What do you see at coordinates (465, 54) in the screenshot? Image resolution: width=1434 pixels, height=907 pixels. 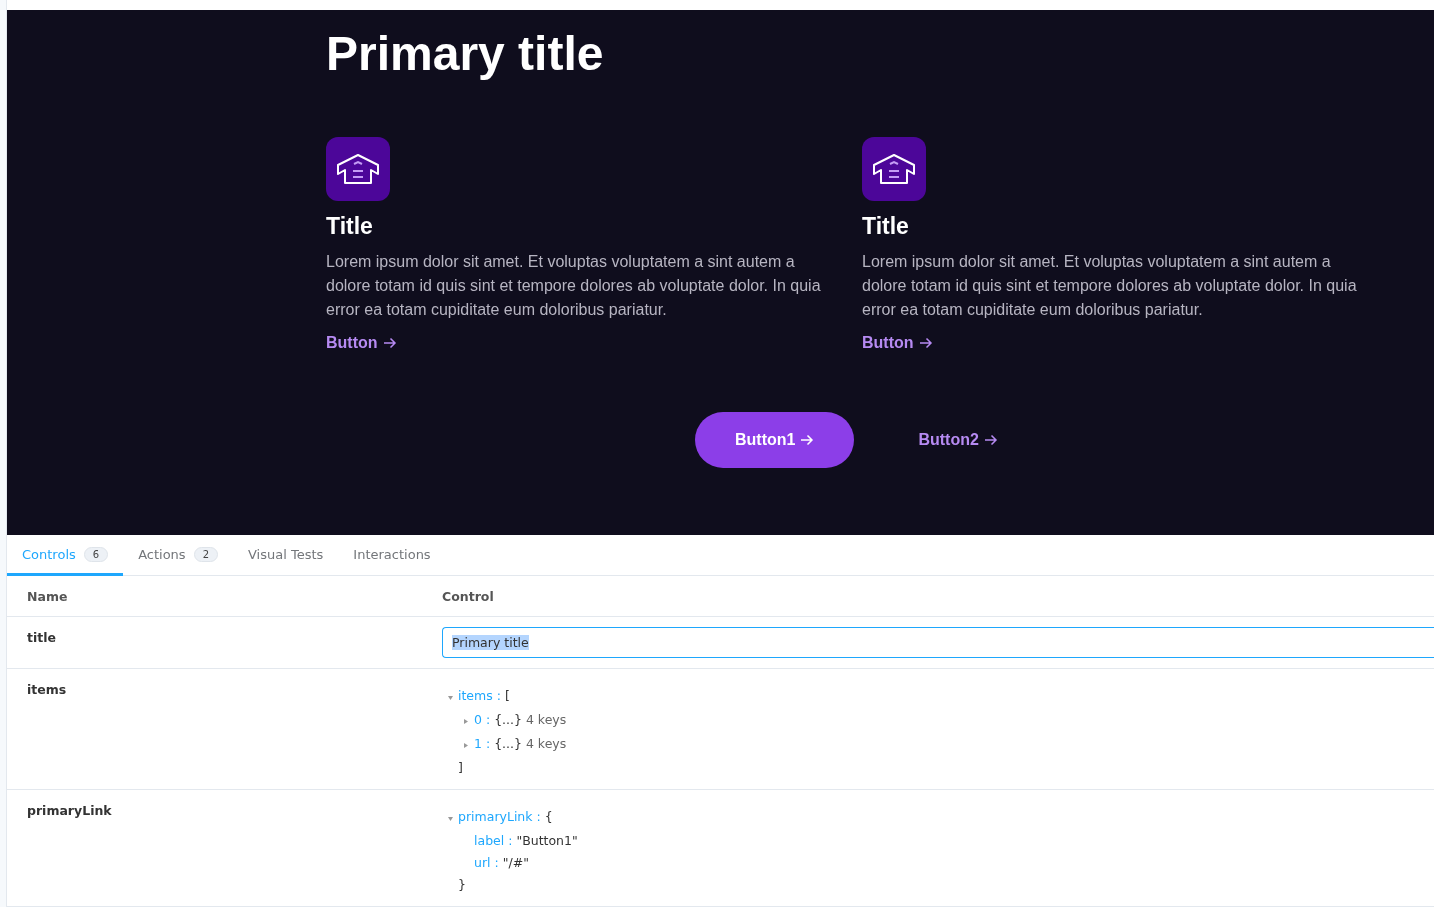 I see `primary-title: Primary title` at bounding box center [465, 54].